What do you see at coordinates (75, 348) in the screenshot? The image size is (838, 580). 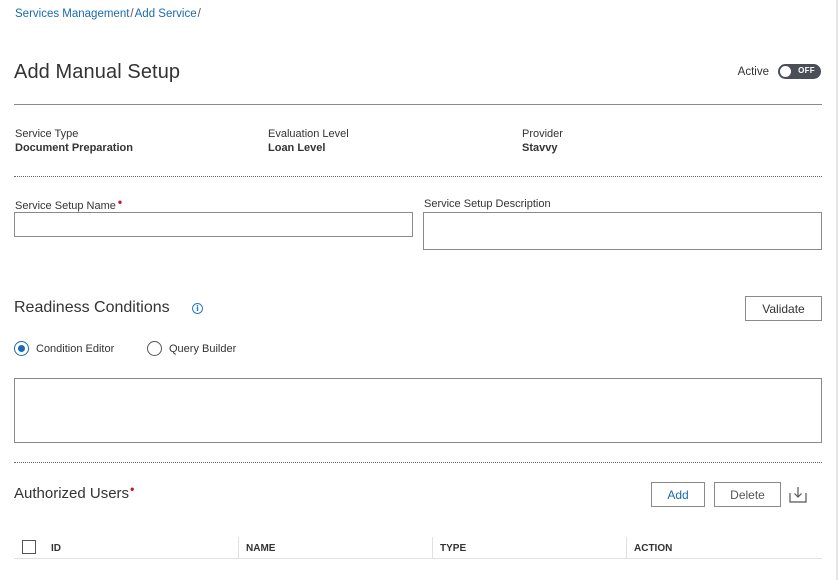 I see `radio-condition-editor-label: Condition Editor` at bounding box center [75, 348].